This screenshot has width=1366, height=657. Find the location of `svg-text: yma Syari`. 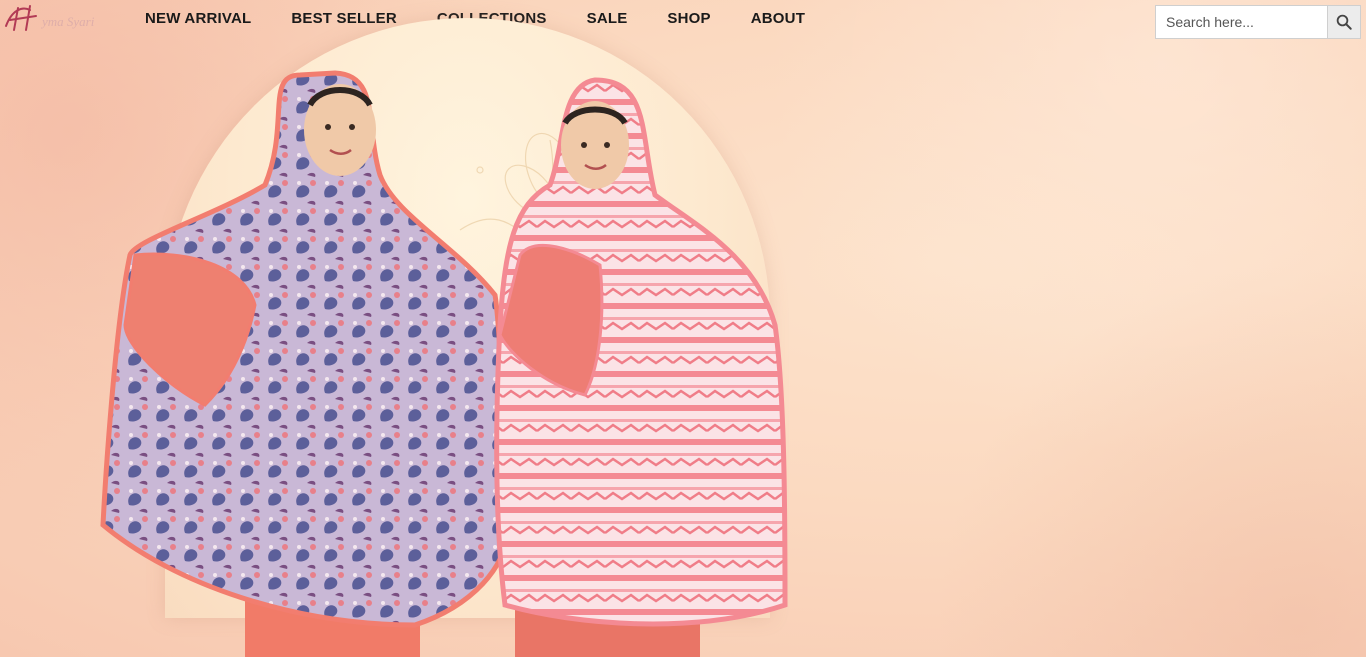

svg-text: yma Syari is located at coordinates (67, 21).